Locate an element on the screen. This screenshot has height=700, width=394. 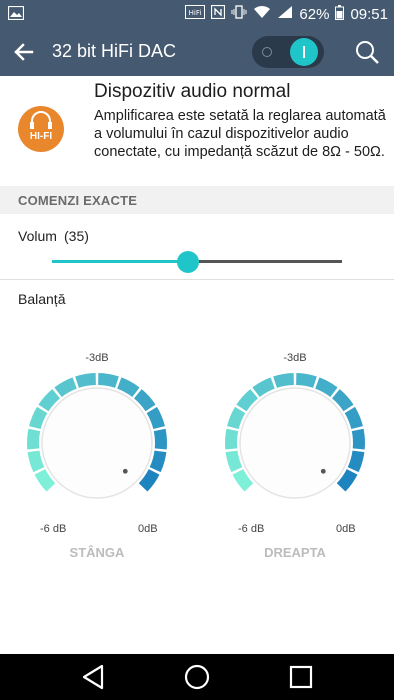
dial-channel-label: DREAPTA is located at coordinates (295, 552).